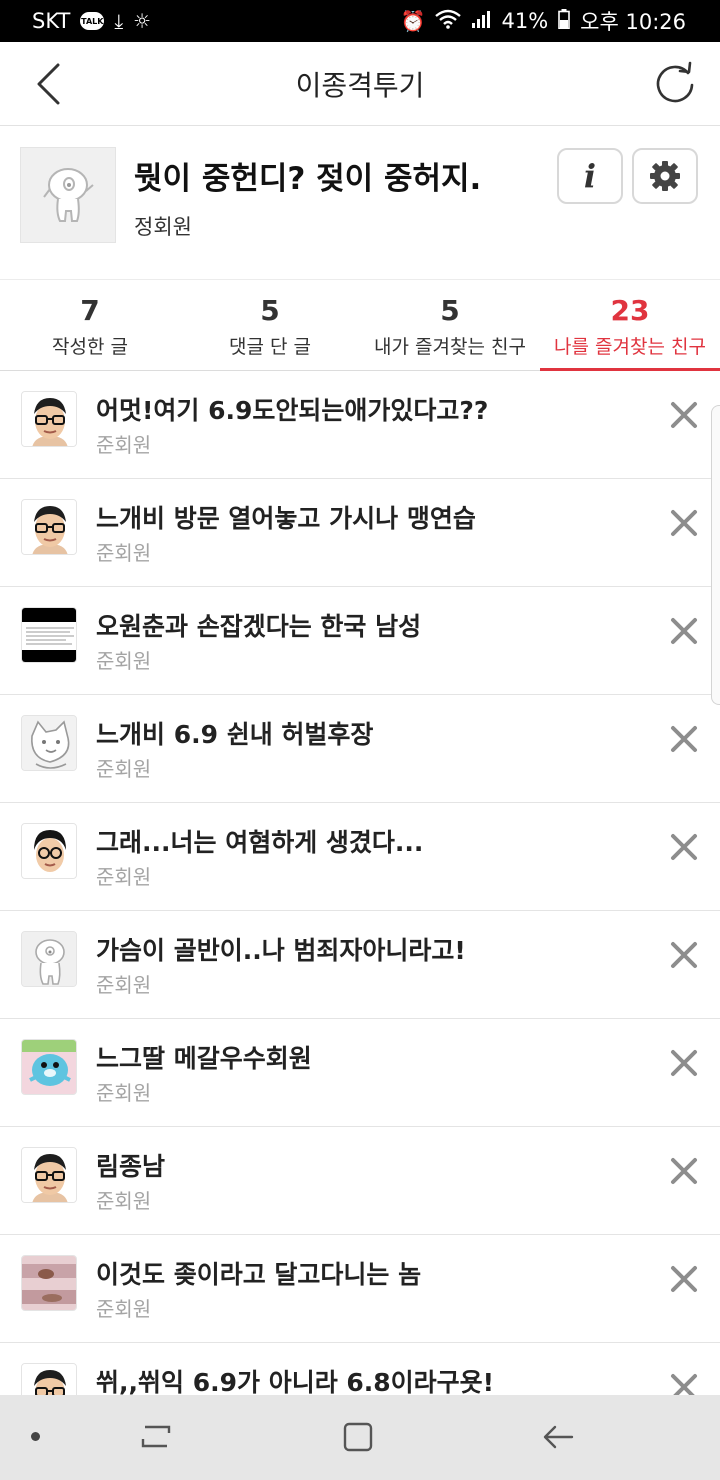 This screenshot has width=720, height=1480. What do you see at coordinates (204, 1057) in the screenshot?
I see `friend-nickname: 느그딸 메갈우수회원` at bounding box center [204, 1057].